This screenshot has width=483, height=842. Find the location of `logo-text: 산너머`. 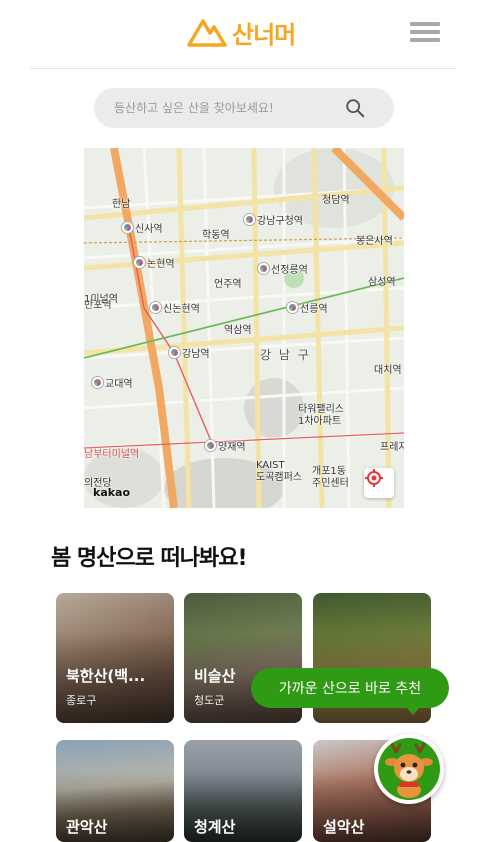

logo-text: 산너머 is located at coordinates (264, 34).